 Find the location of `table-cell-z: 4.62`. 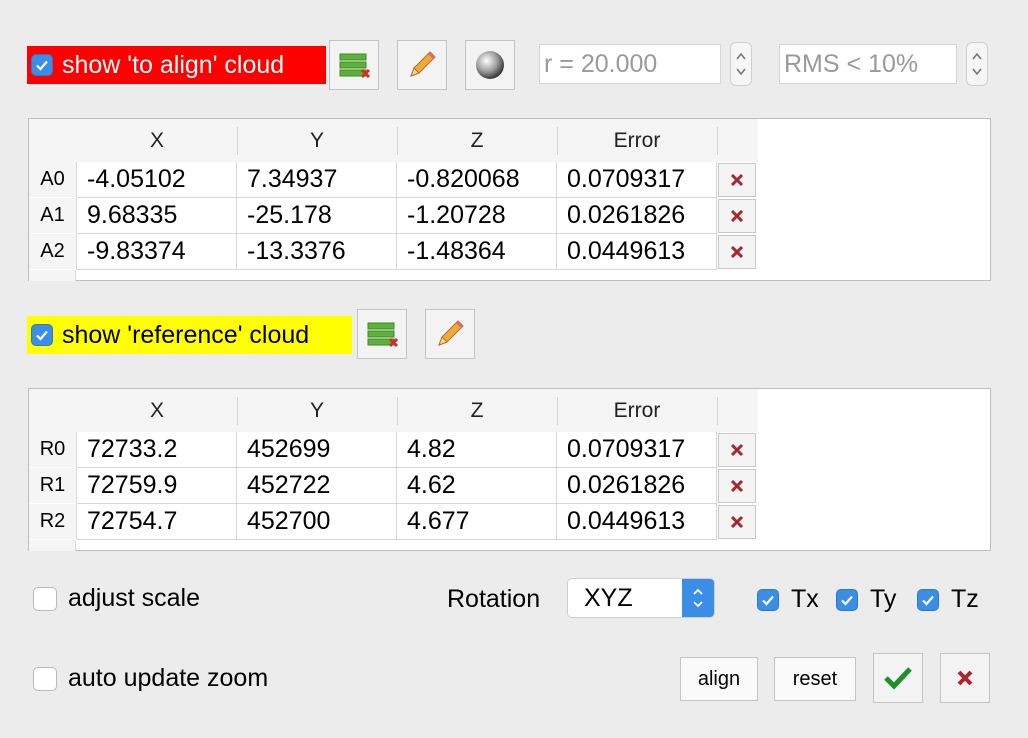

table-cell-z: 4.62 is located at coordinates (477, 486).